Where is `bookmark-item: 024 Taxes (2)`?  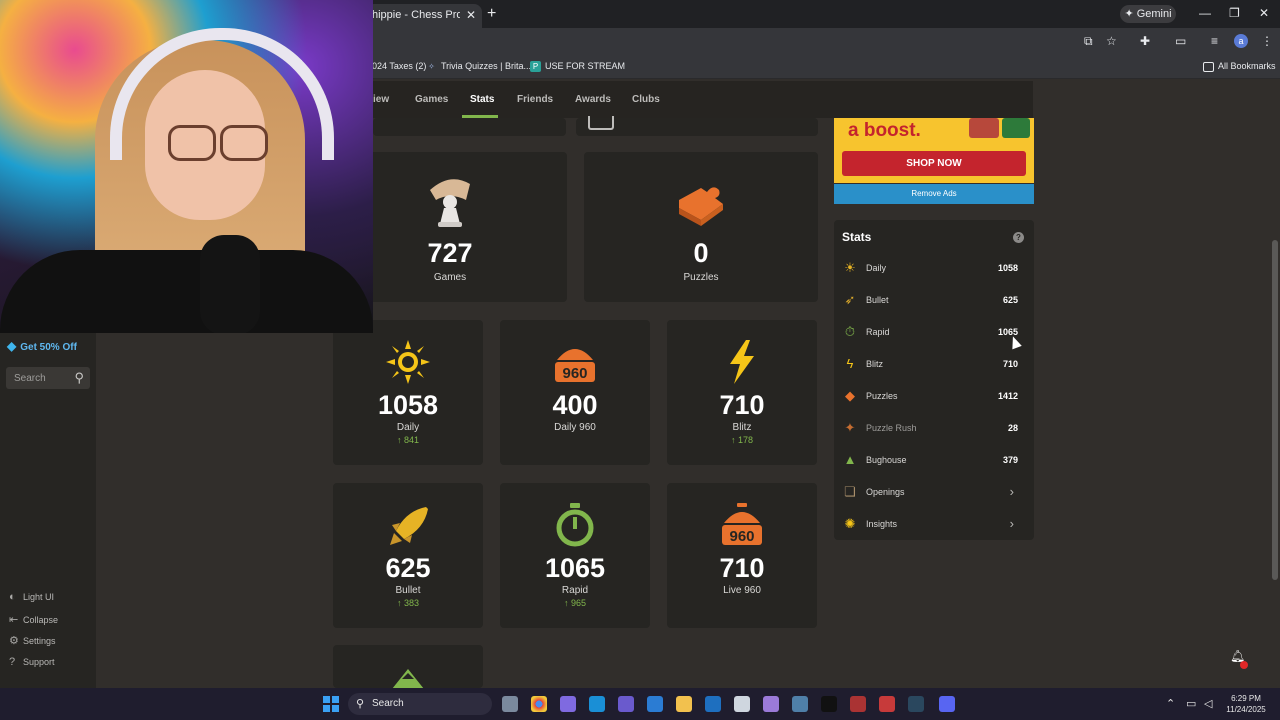 bookmark-item: 024 Taxes (2) is located at coordinates (399, 66).